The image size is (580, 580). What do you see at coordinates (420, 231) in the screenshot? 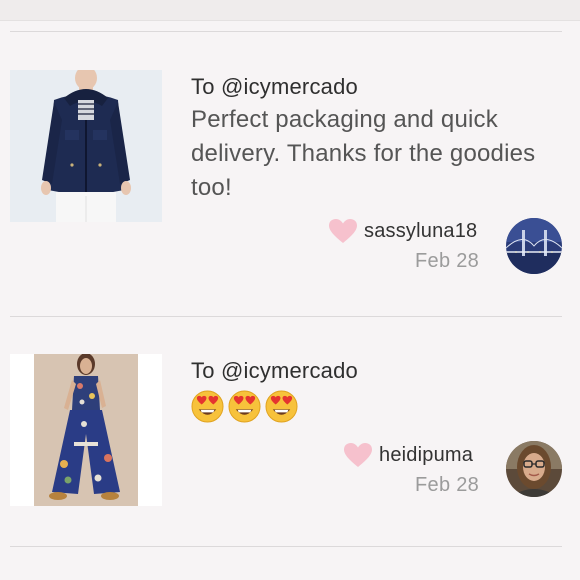
I see `username-link: sassyluna18` at bounding box center [420, 231].